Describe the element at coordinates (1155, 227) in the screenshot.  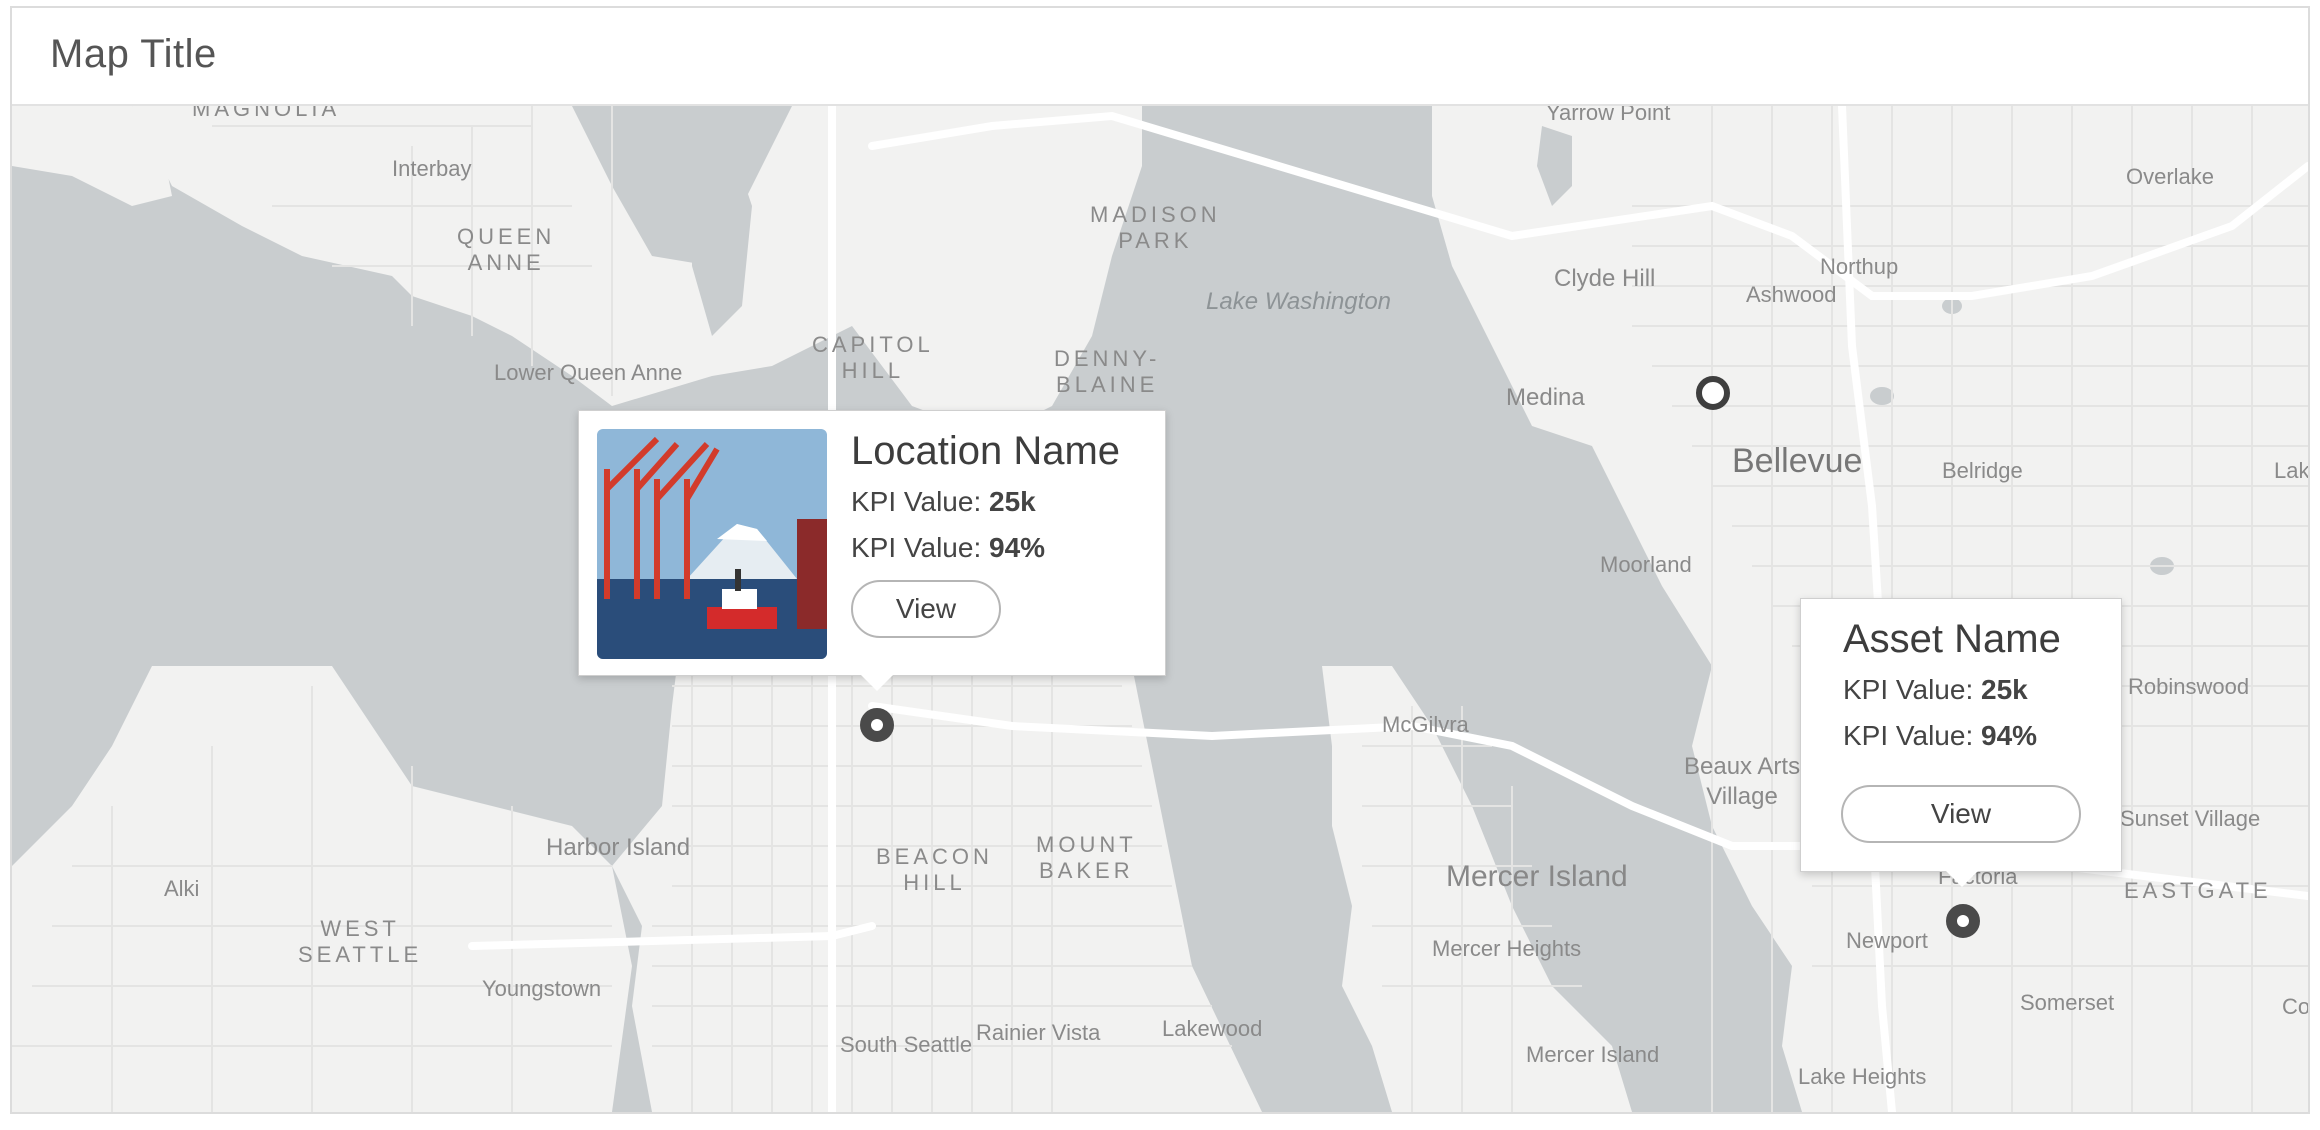
I see `label-madison-park: MADISON PARK` at that location.